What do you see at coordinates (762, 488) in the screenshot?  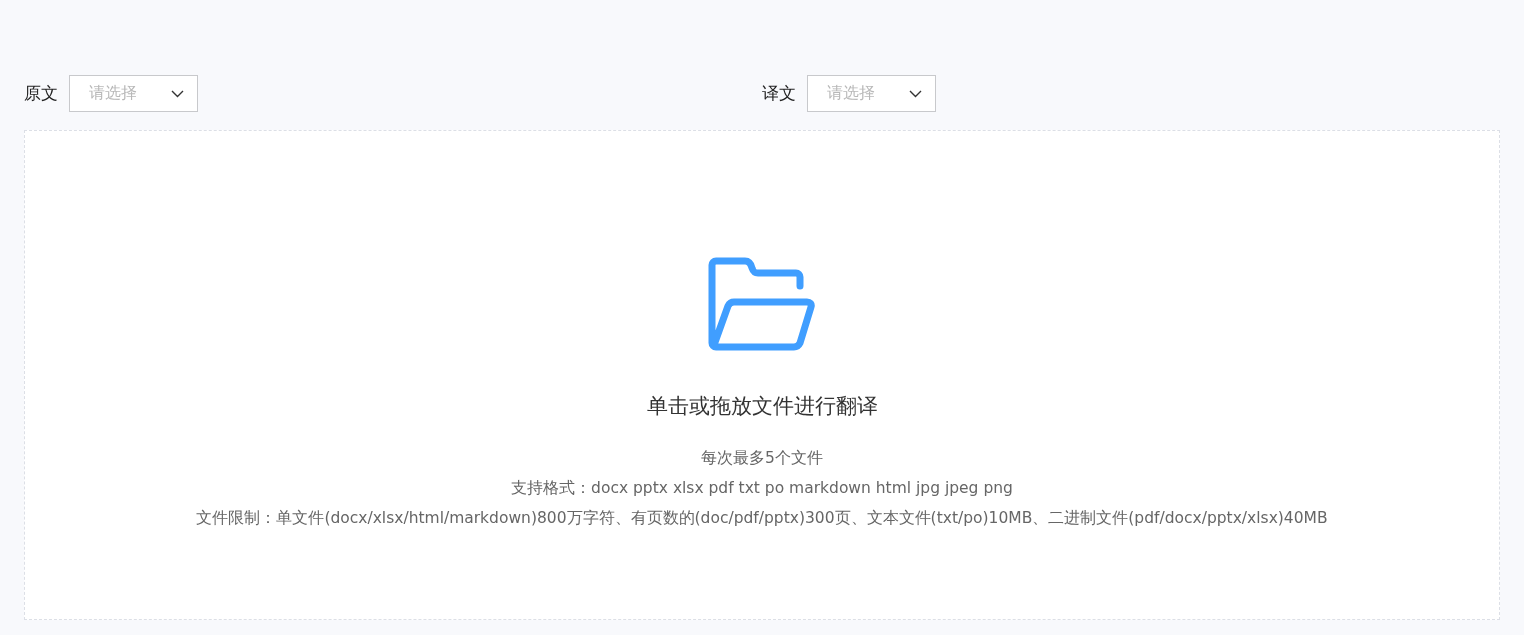 I see `upload-note: 支持格式：docx pptx xlsx pdf txt po markdown html jpg jpeg png` at bounding box center [762, 488].